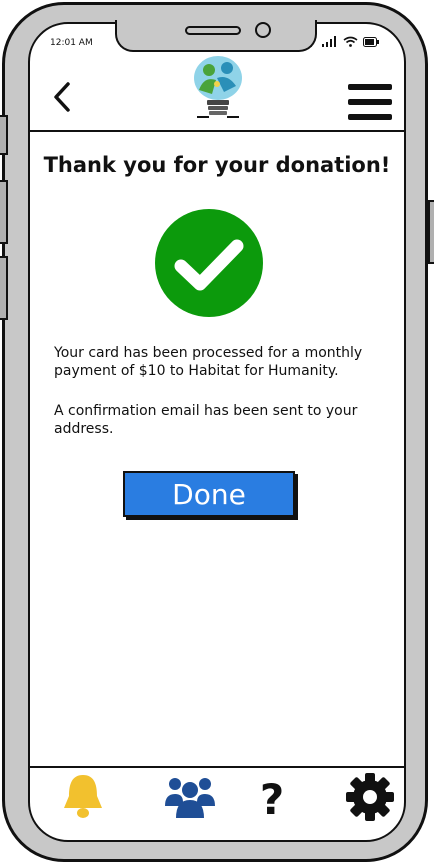 The height and width of the screenshot is (867, 434). What do you see at coordinates (218, 87) in the screenshot?
I see `app-logo-icon` at bounding box center [218, 87].